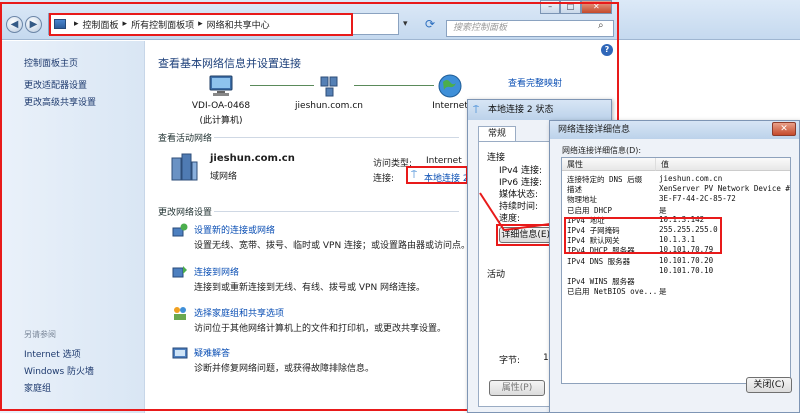 This screenshot has height=413, width=800. What do you see at coordinates (510, 361) in the screenshot?
I see `bytes-label: 字节:` at bounding box center [510, 361].